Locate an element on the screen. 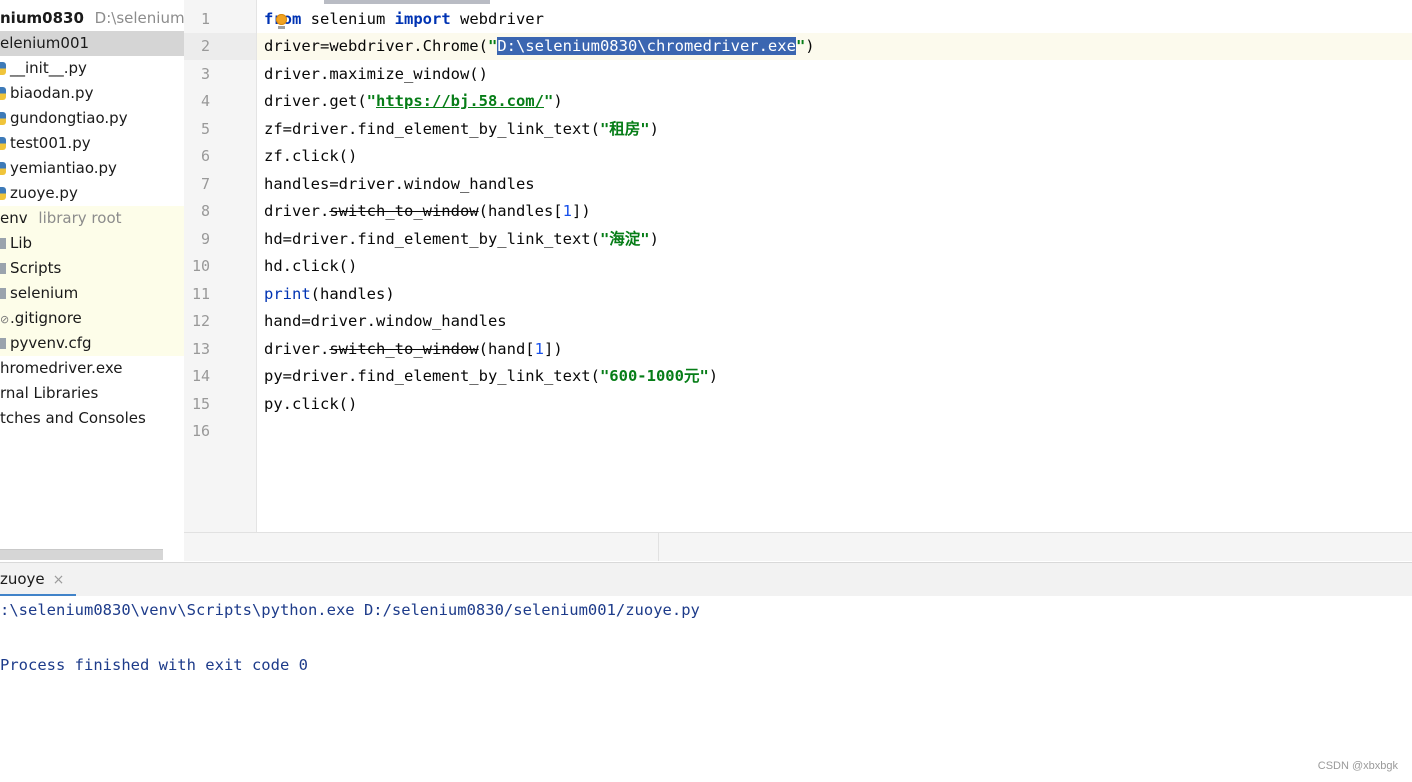 This screenshot has height=782, width=1412. code-line-11: print(handles) is located at coordinates (329, 294).